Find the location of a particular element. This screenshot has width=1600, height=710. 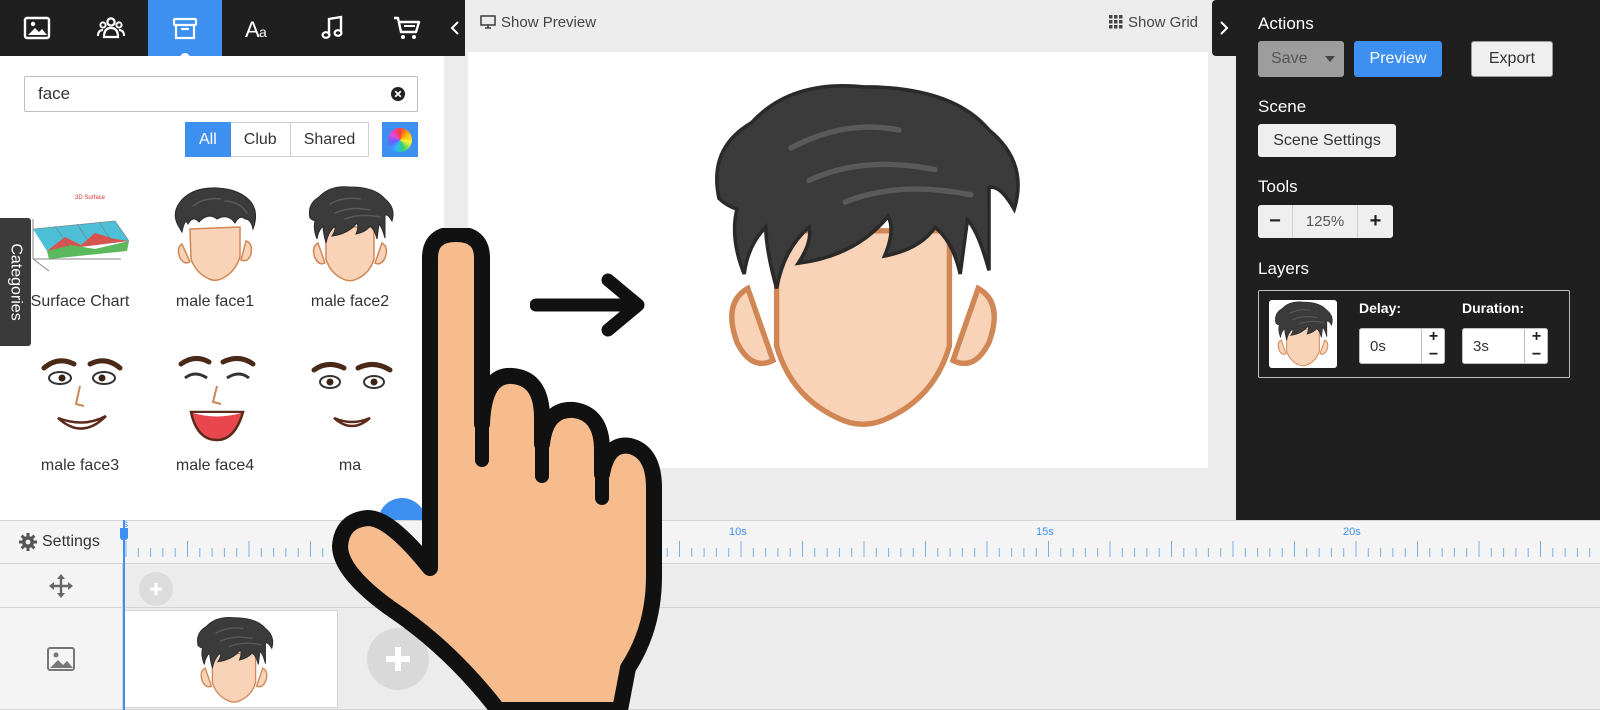

plus-icon is located at coordinates (156, 589).